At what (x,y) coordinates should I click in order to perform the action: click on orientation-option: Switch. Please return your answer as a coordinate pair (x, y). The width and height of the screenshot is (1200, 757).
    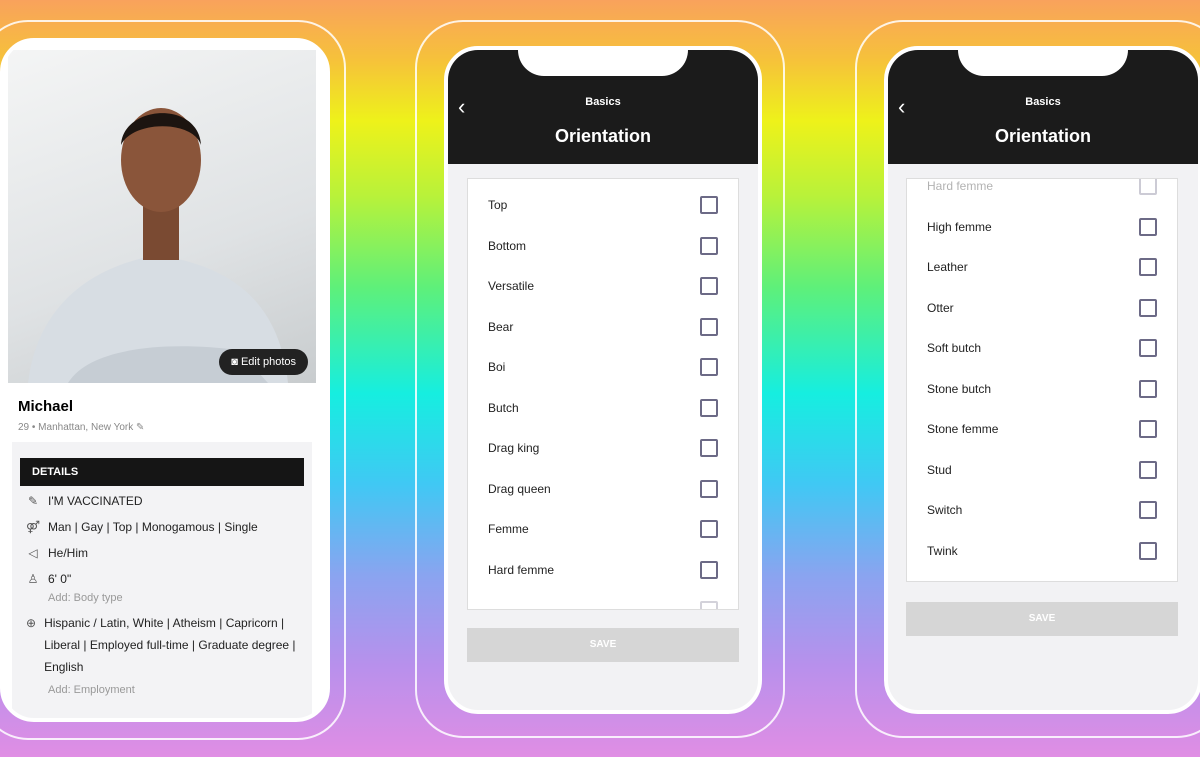
    Looking at the image, I should click on (1042, 510).